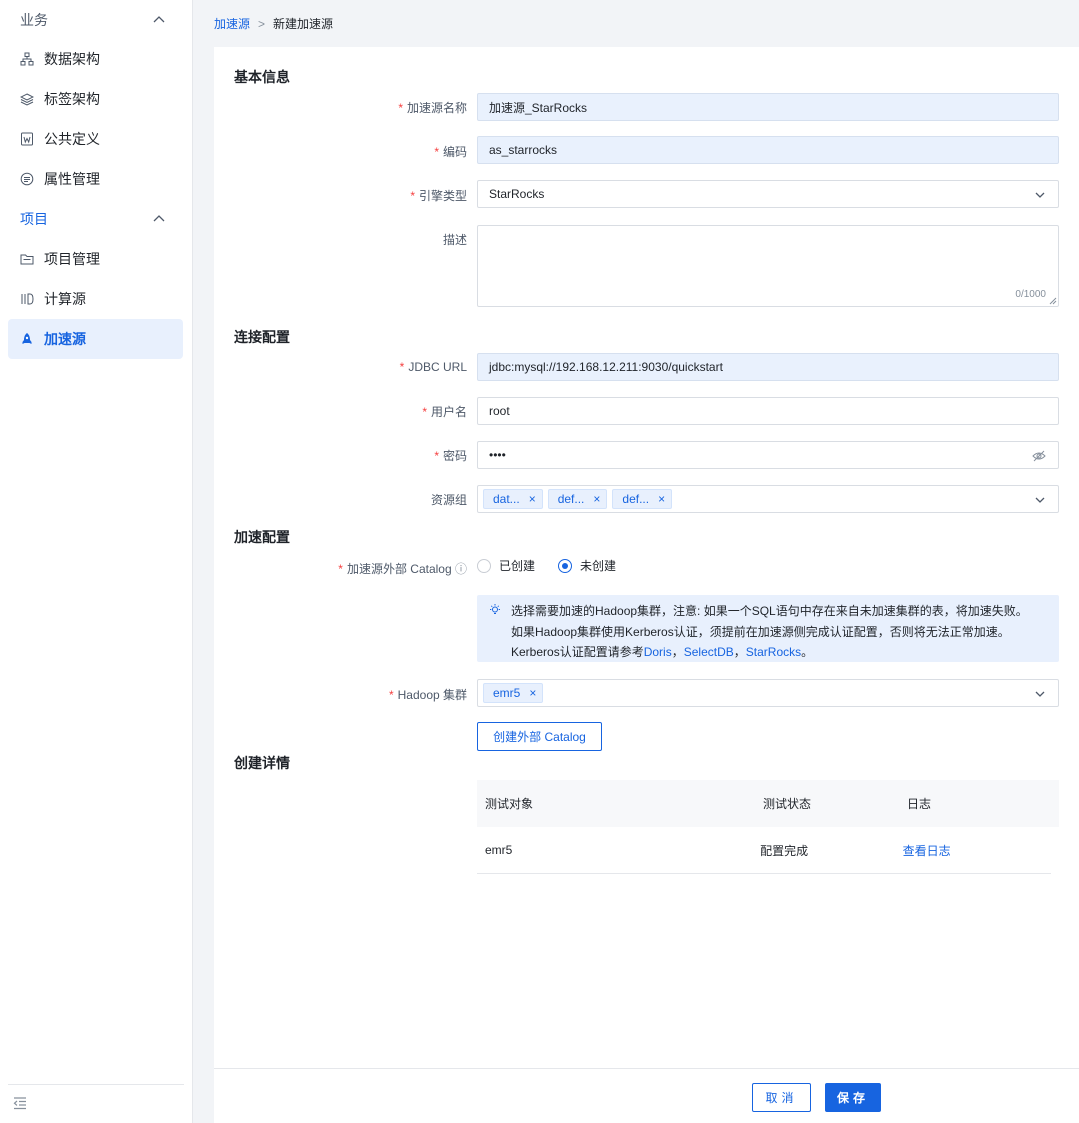  Describe the element at coordinates (27, 299) in the screenshot. I see `compute-icon` at that location.